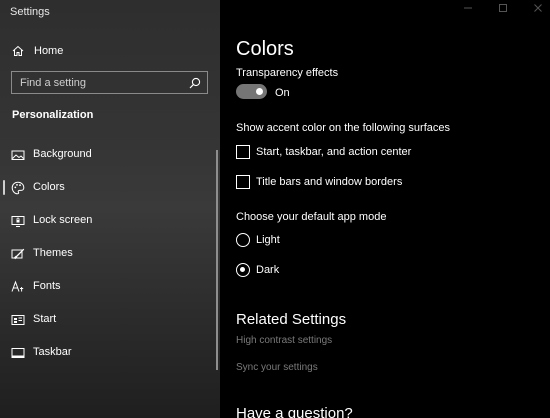 The width and height of the screenshot is (550, 418). I want to click on sidebar-item-lock-screen: Lock screen, so click(110, 221).